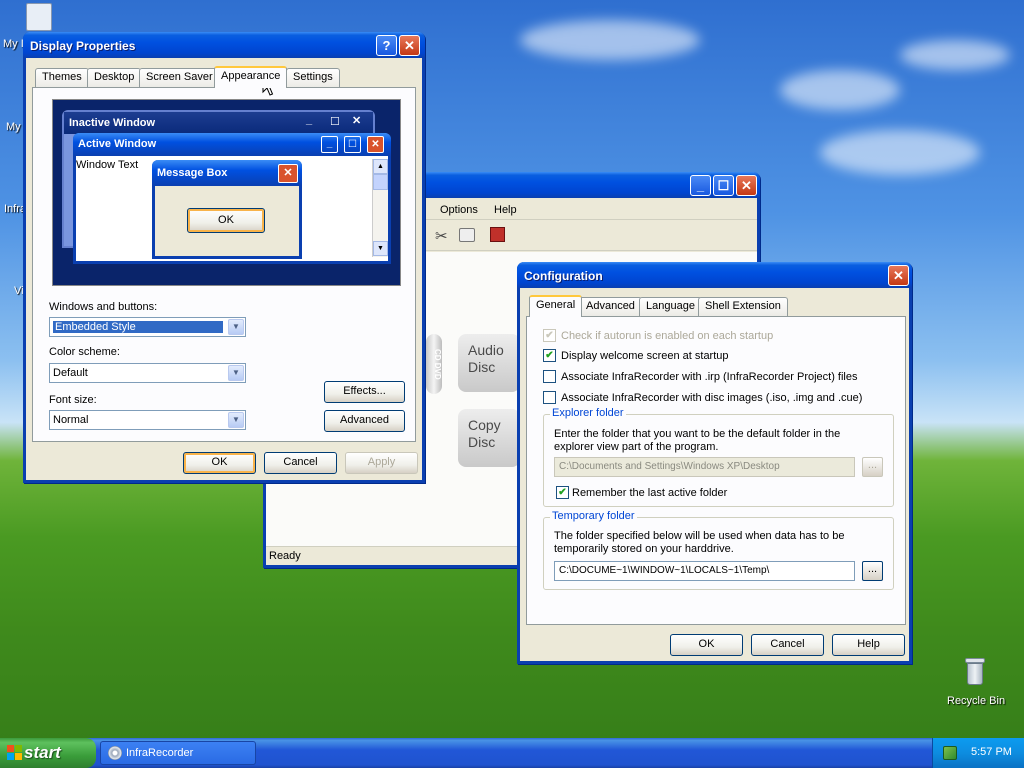 Image resolution: width=1024 pixels, height=768 pixels. Describe the element at coordinates (459, 210) in the screenshot. I see `menu-options: Options` at that location.